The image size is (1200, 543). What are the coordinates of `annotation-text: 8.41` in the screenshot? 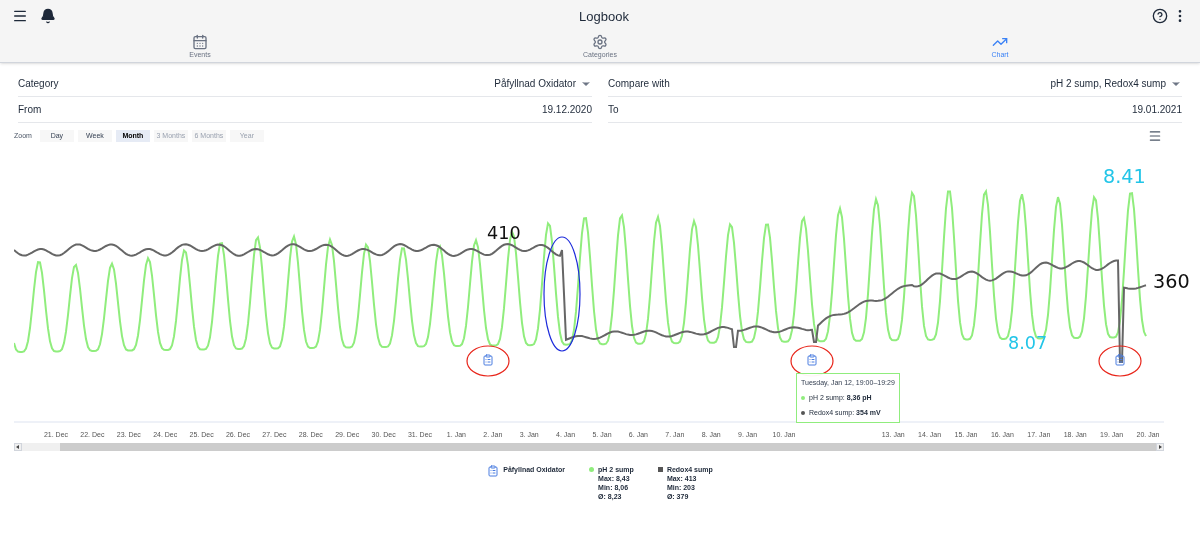 It's located at (1124, 177).